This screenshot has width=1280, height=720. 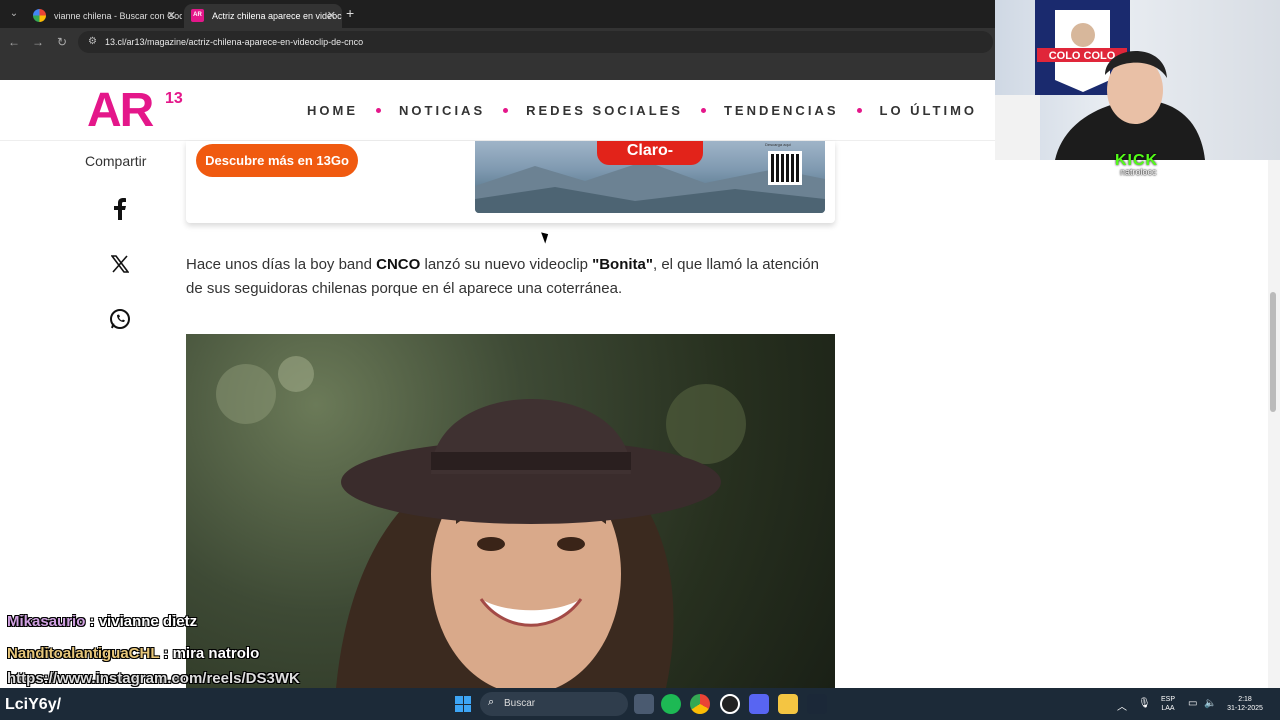 What do you see at coordinates (332, 110) in the screenshot?
I see `nav-home: HOME` at bounding box center [332, 110].